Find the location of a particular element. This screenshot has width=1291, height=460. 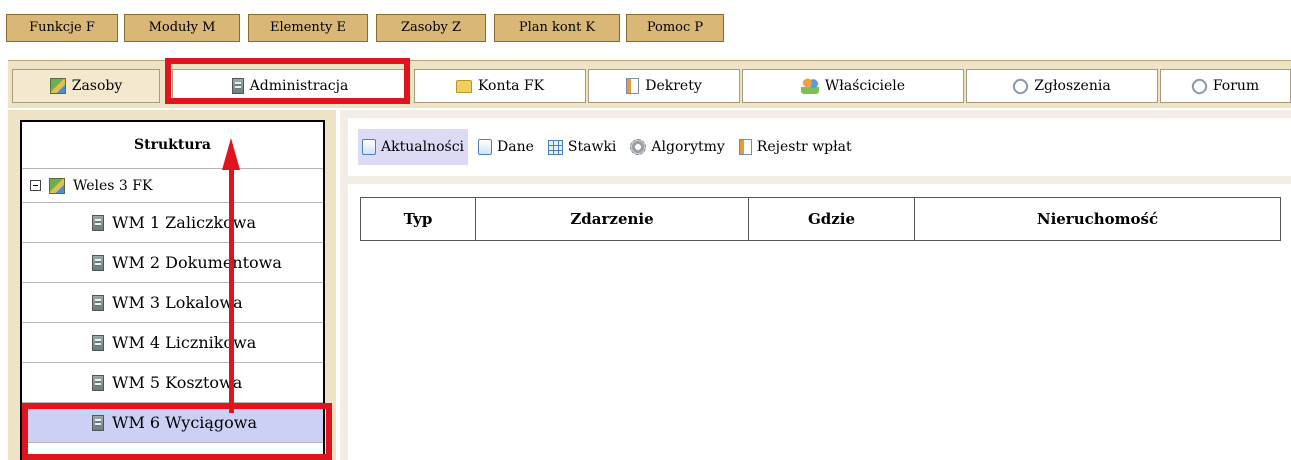

table-header-row: Typ Zdarzenie Gdzie Nieruchomość is located at coordinates (820, 219).